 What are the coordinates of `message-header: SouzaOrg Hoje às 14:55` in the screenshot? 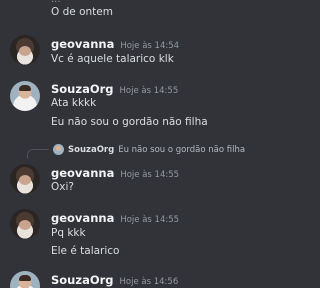 It's located at (114, 89).